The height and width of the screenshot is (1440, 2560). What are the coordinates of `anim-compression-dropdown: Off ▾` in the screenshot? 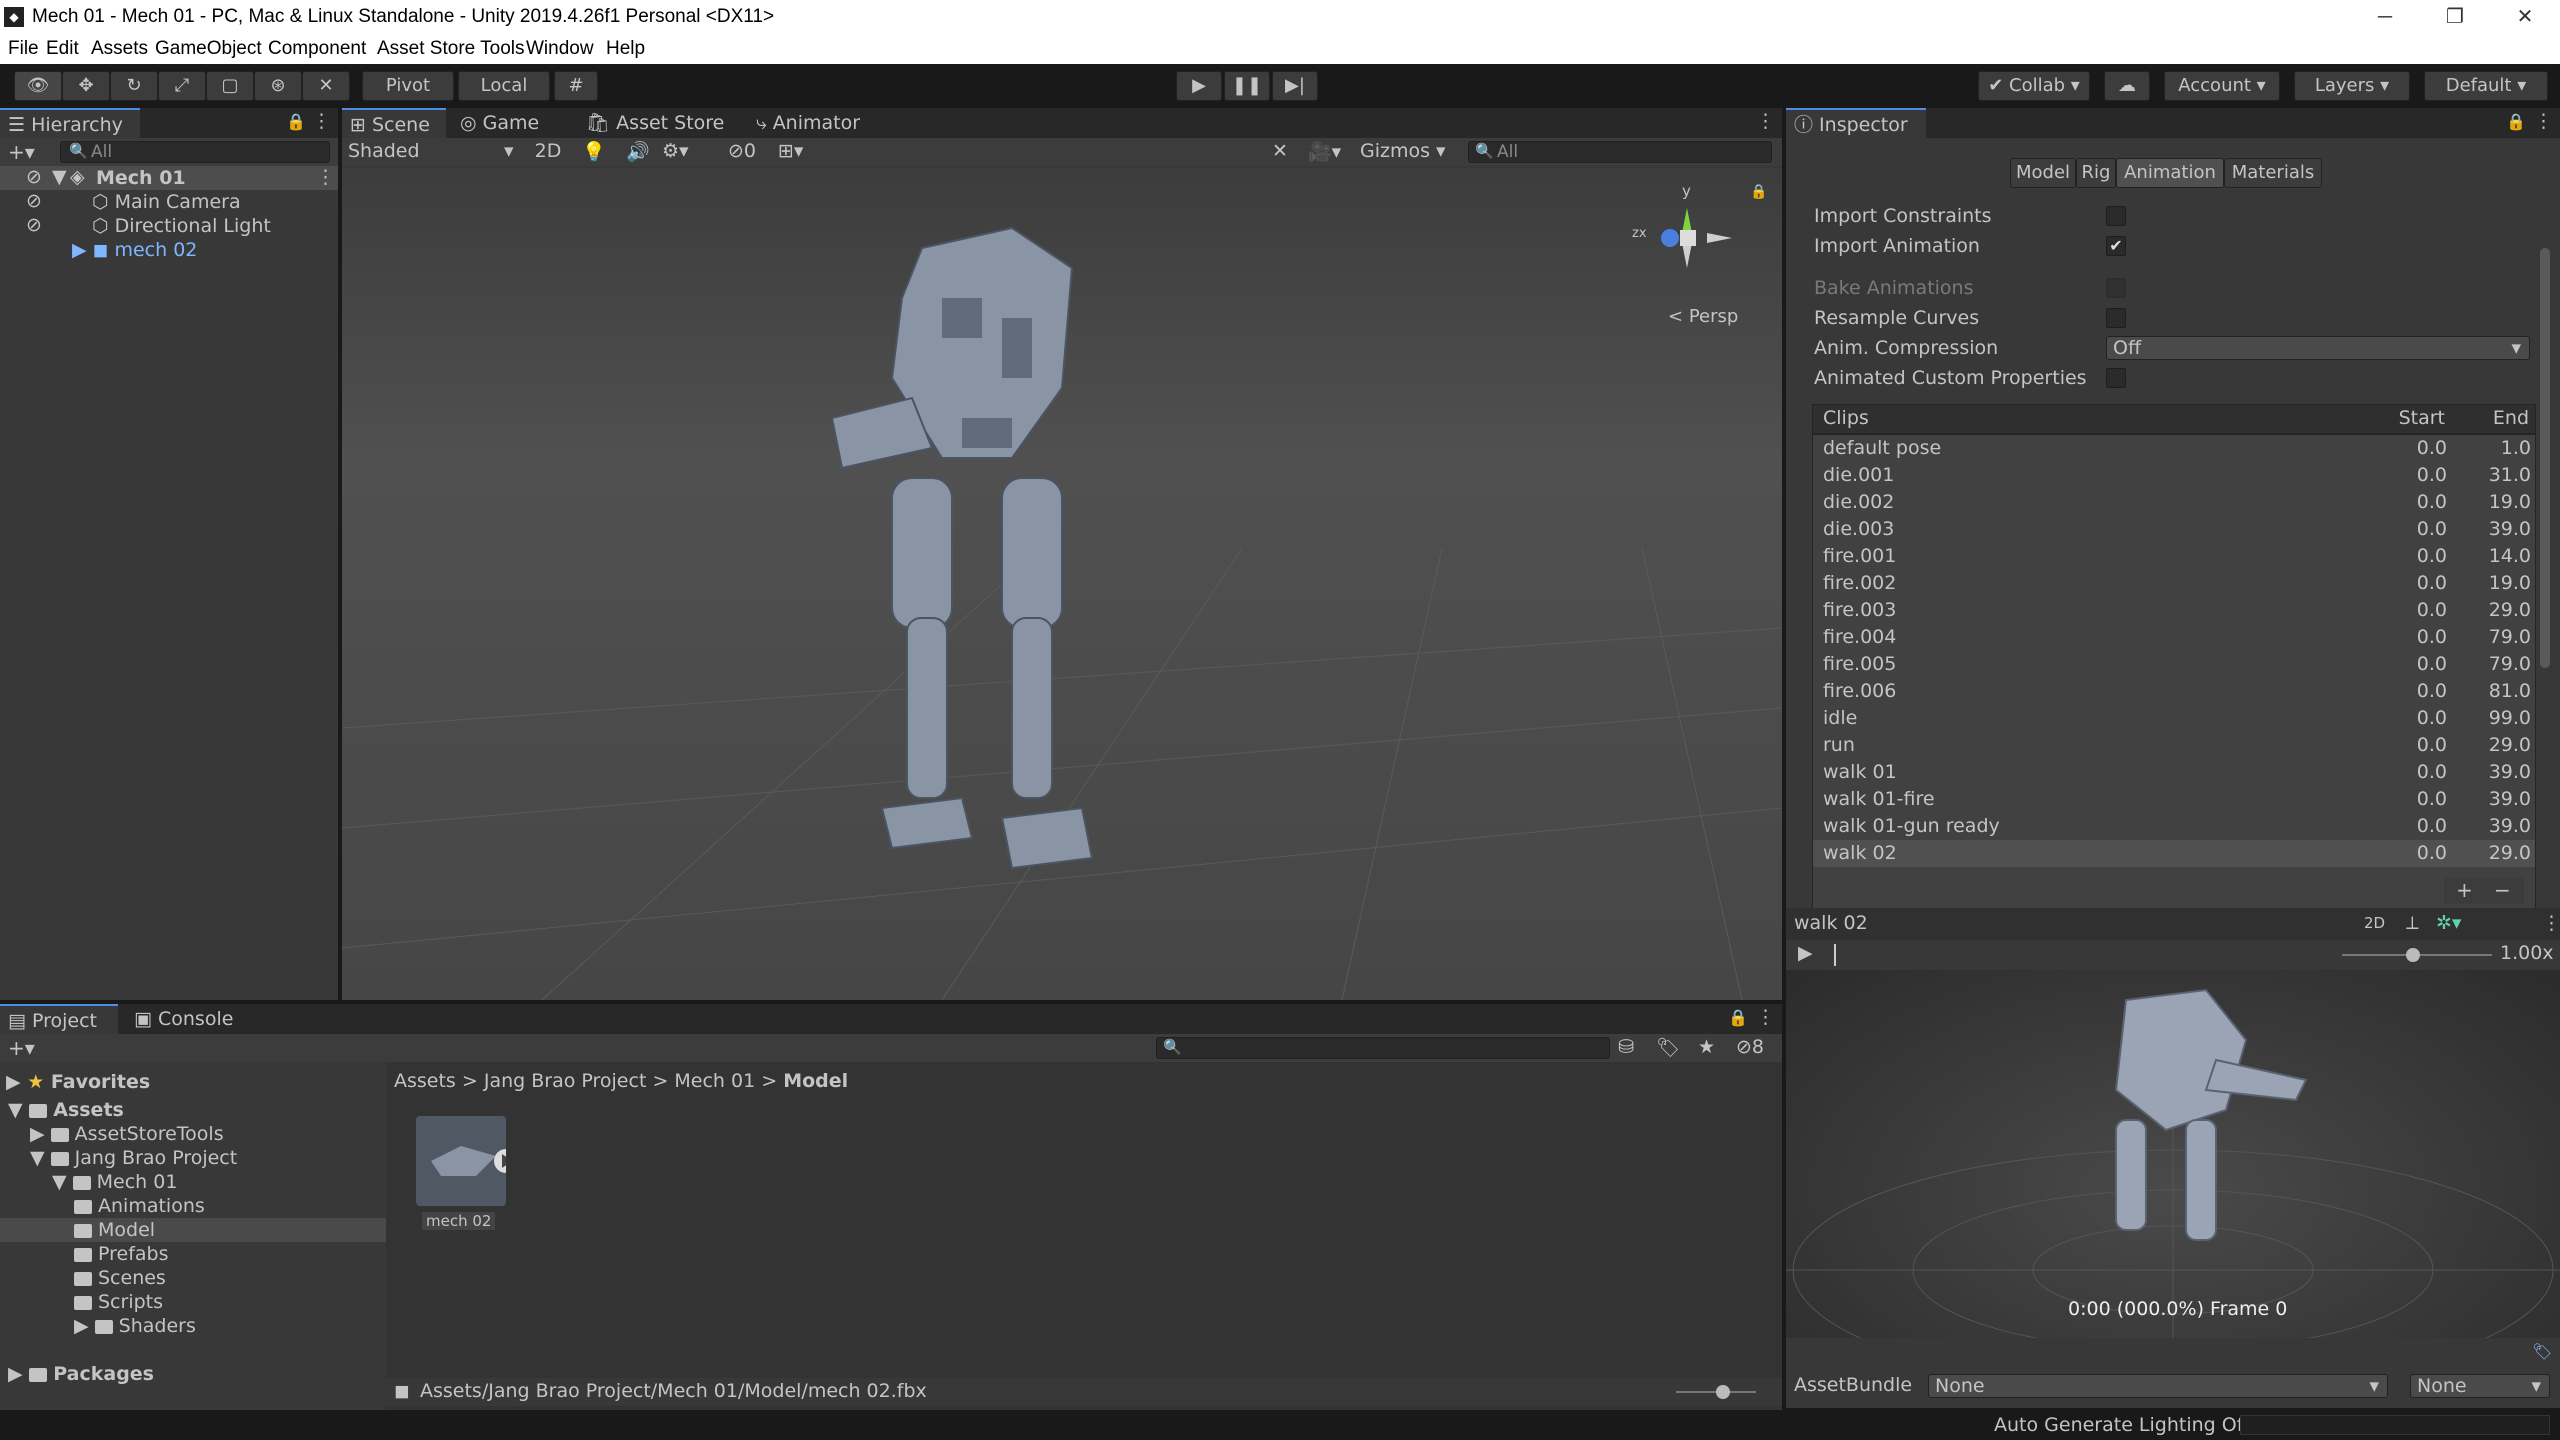 It's located at (2318, 348).